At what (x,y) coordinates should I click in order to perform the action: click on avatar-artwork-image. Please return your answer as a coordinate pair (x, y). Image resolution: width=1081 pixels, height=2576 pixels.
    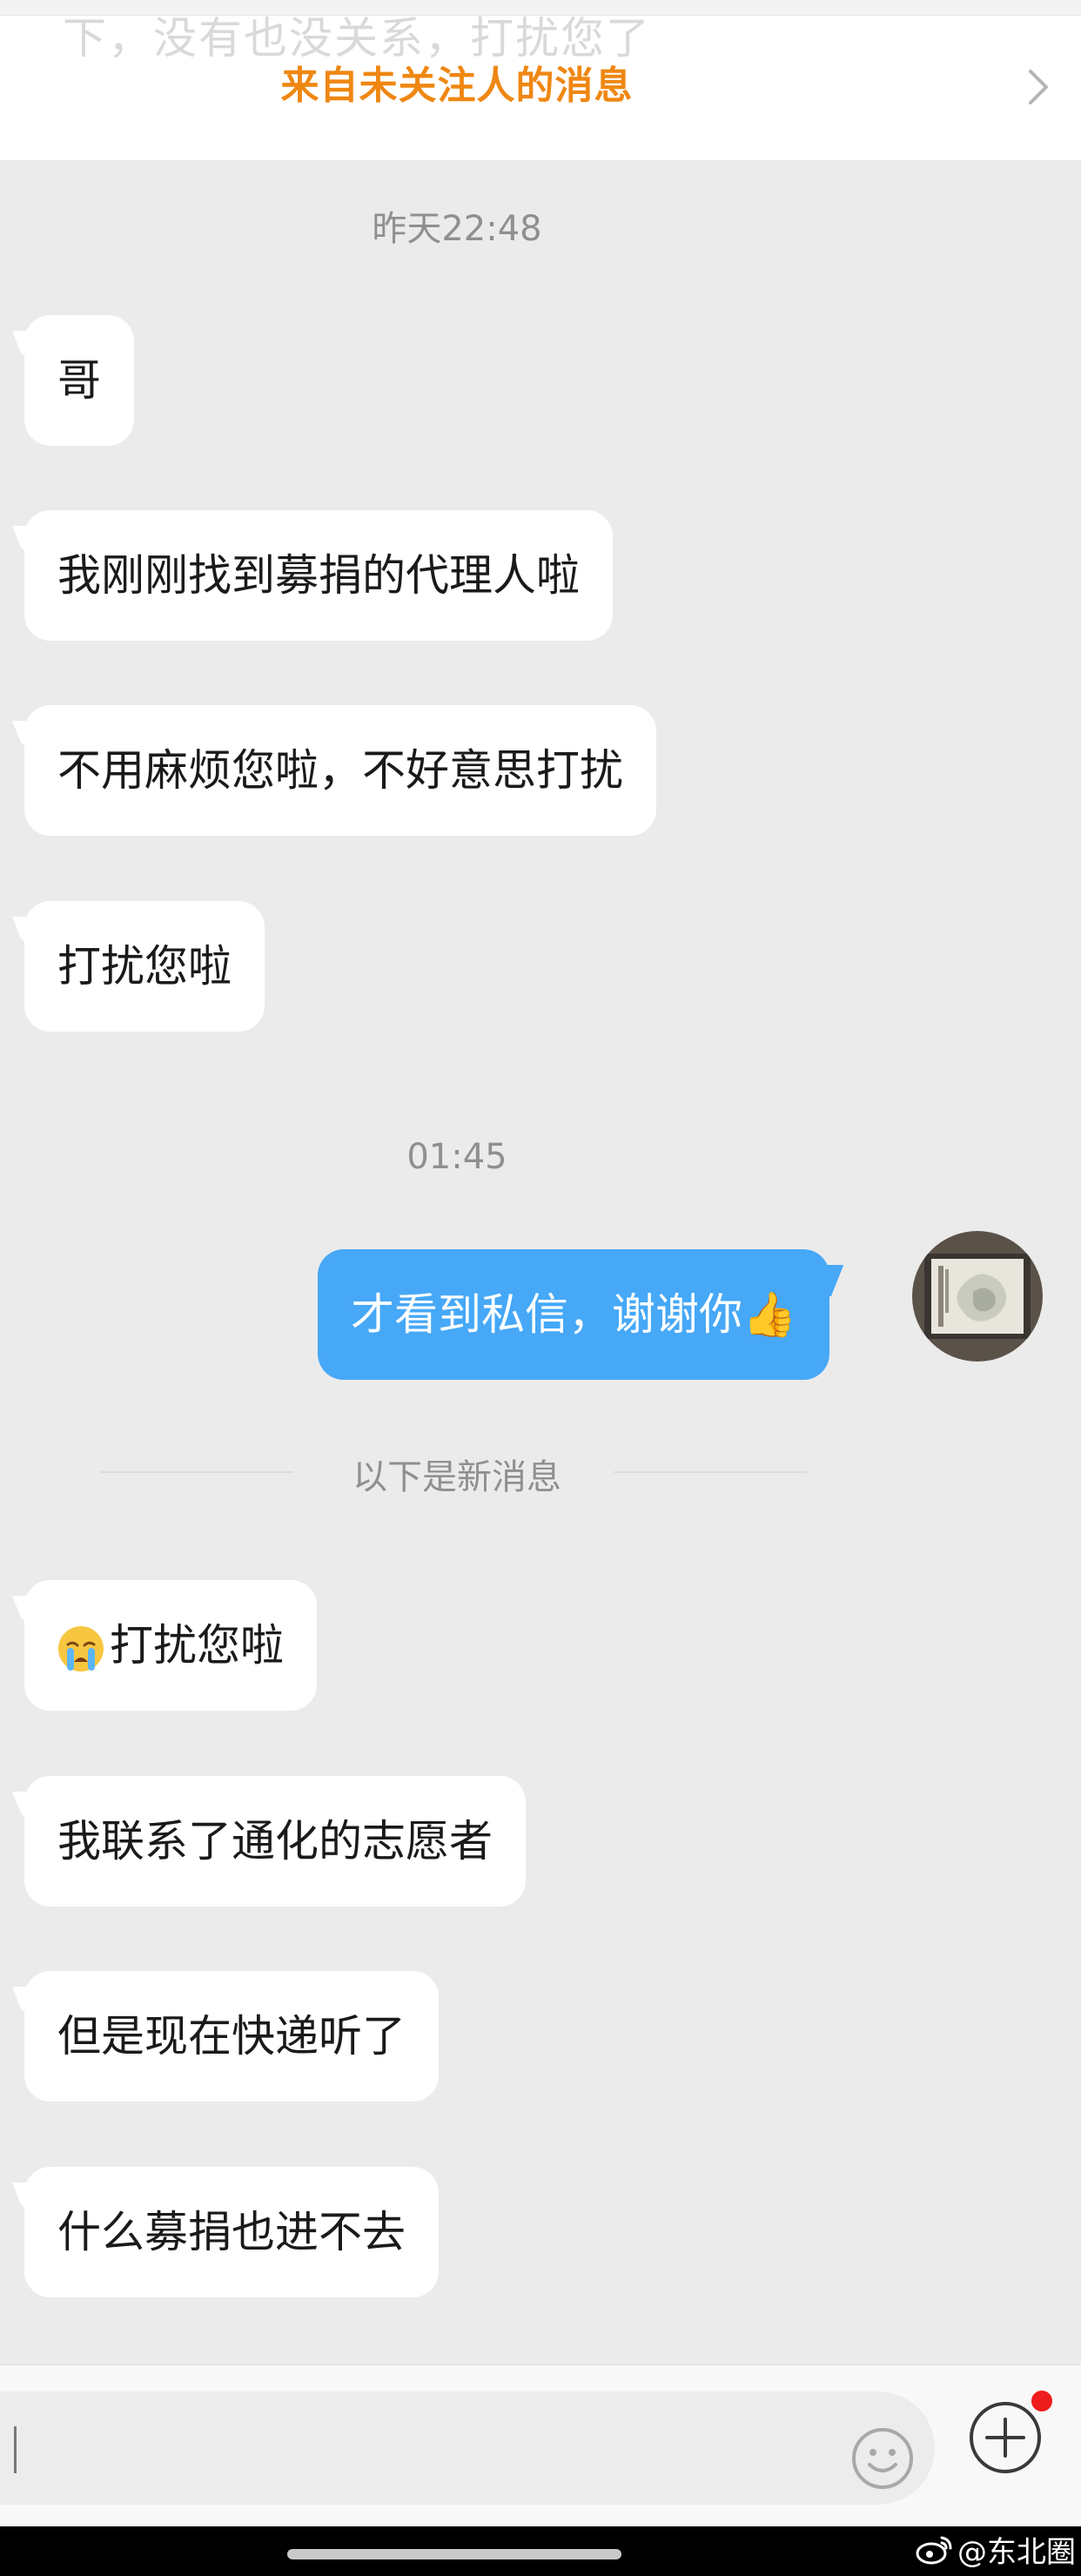
    Looking at the image, I should click on (978, 1296).